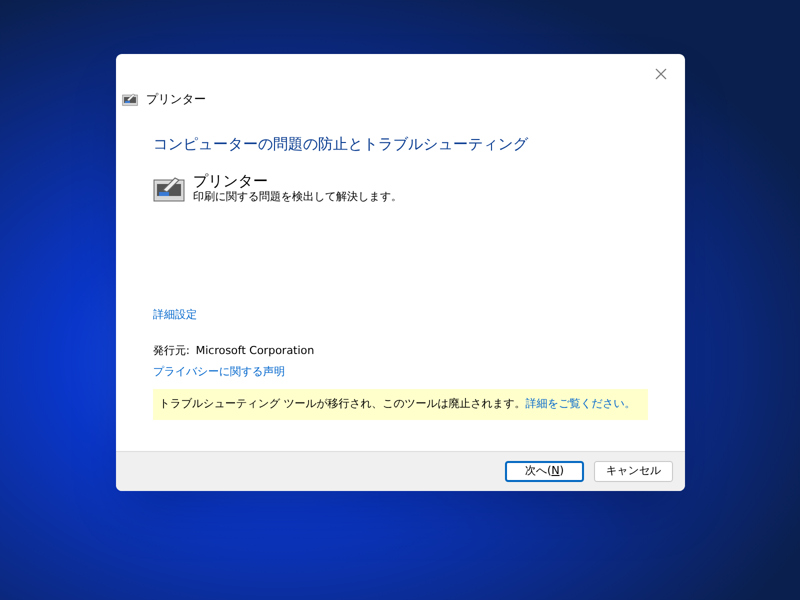 The height and width of the screenshot is (600, 800). What do you see at coordinates (633, 471) in the screenshot?
I see `dialog-button: キャンセル` at bounding box center [633, 471].